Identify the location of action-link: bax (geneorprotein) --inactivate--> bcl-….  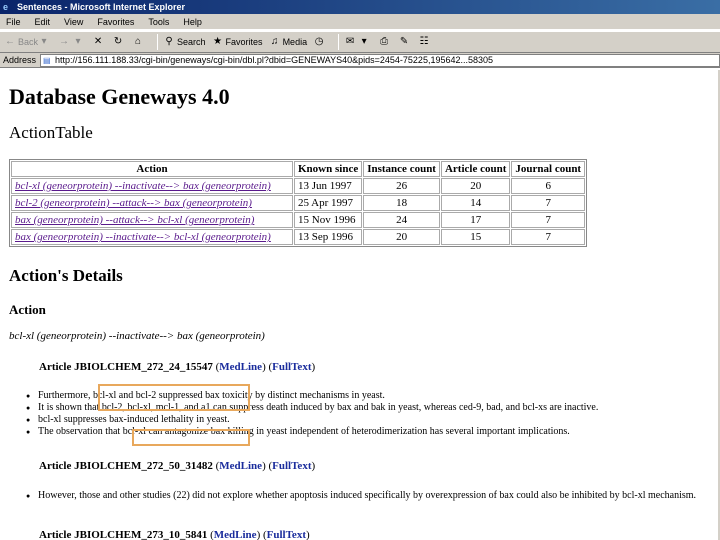
(143, 237).